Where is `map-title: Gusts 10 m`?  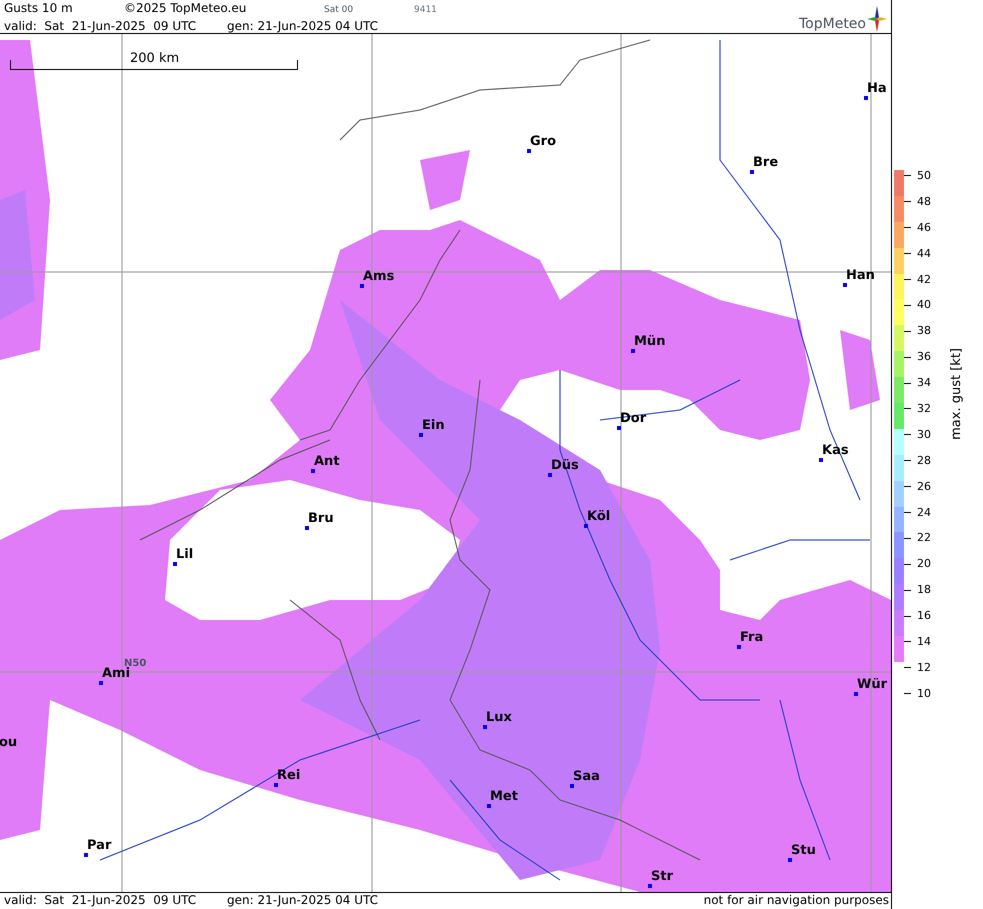
map-title: Gusts 10 m is located at coordinates (39, 8).